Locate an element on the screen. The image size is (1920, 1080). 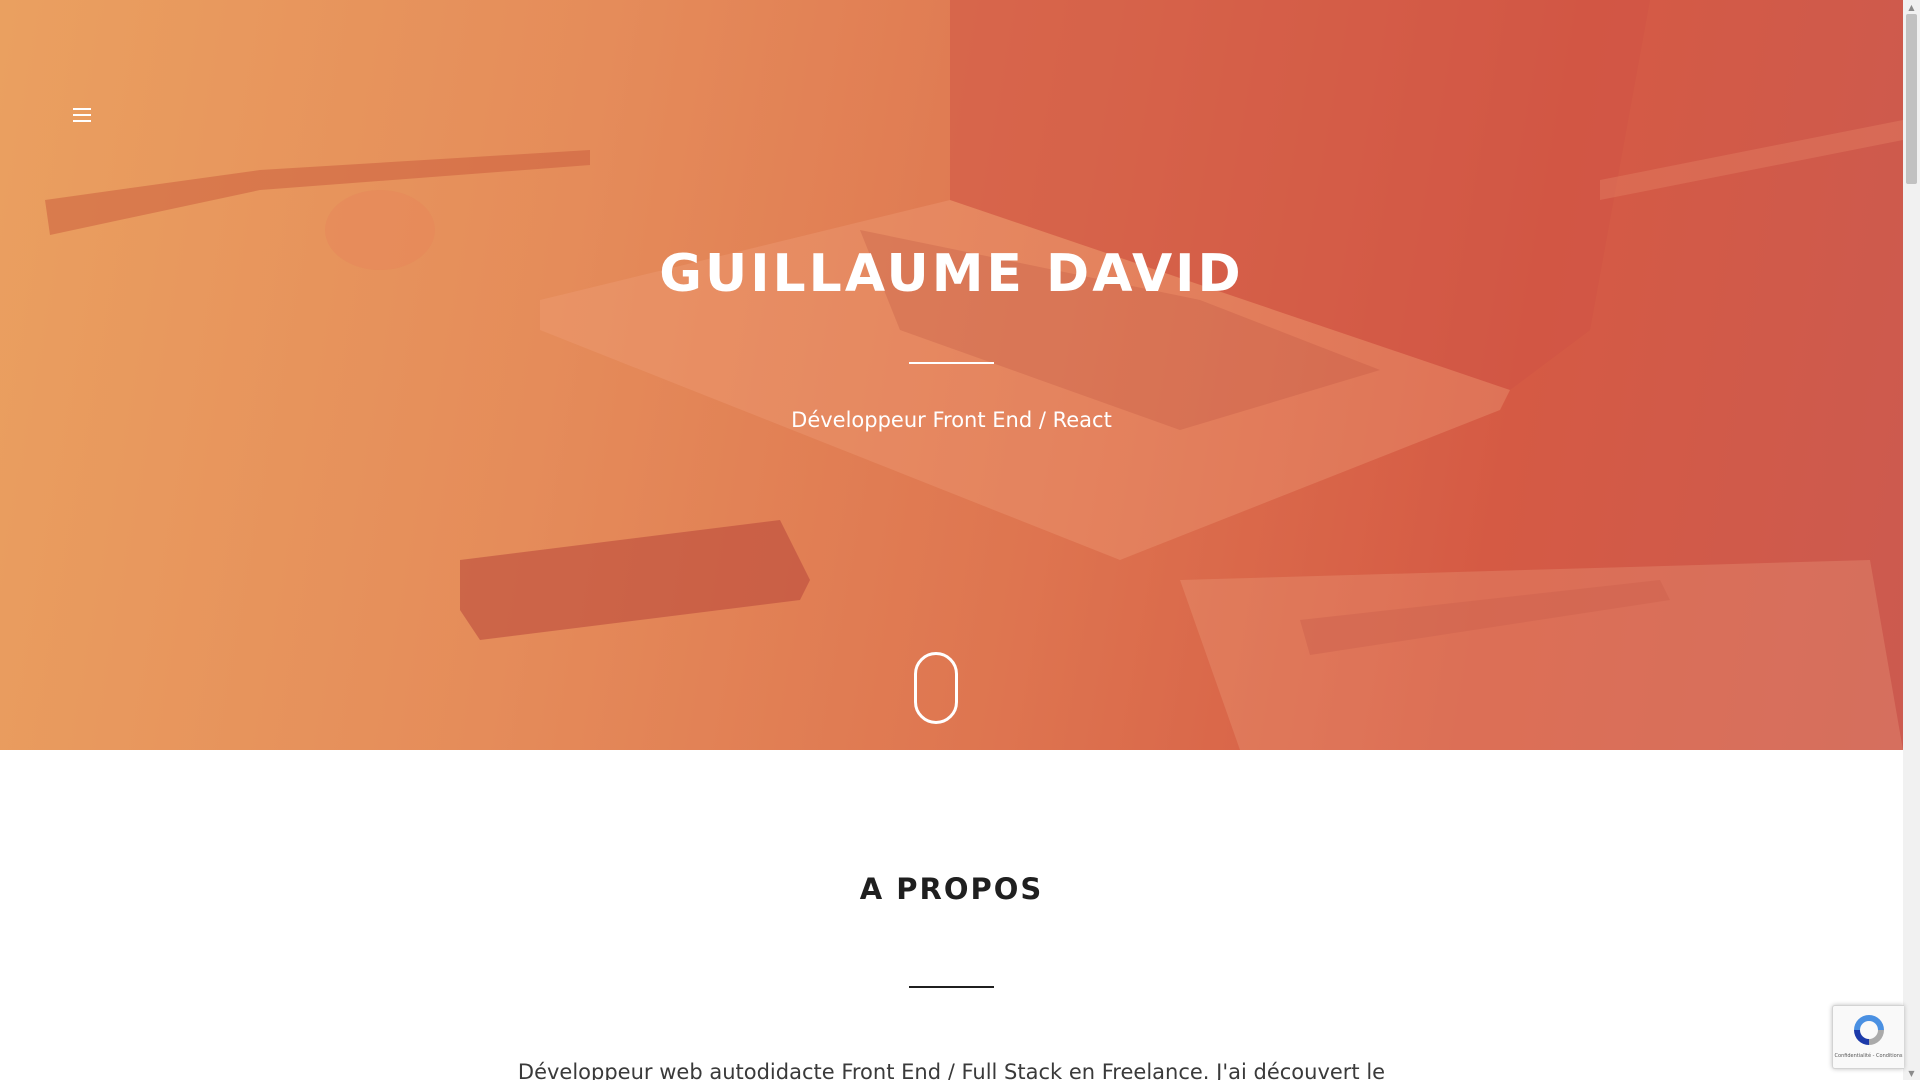
recaptcha-logo-icon is located at coordinates (1869, 1030).